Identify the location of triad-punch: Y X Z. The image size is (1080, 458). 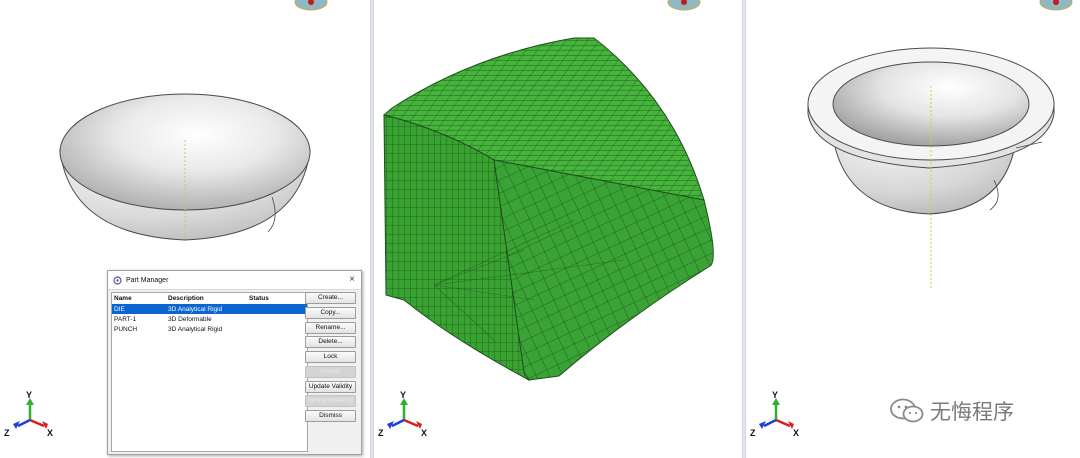
(774, 414).